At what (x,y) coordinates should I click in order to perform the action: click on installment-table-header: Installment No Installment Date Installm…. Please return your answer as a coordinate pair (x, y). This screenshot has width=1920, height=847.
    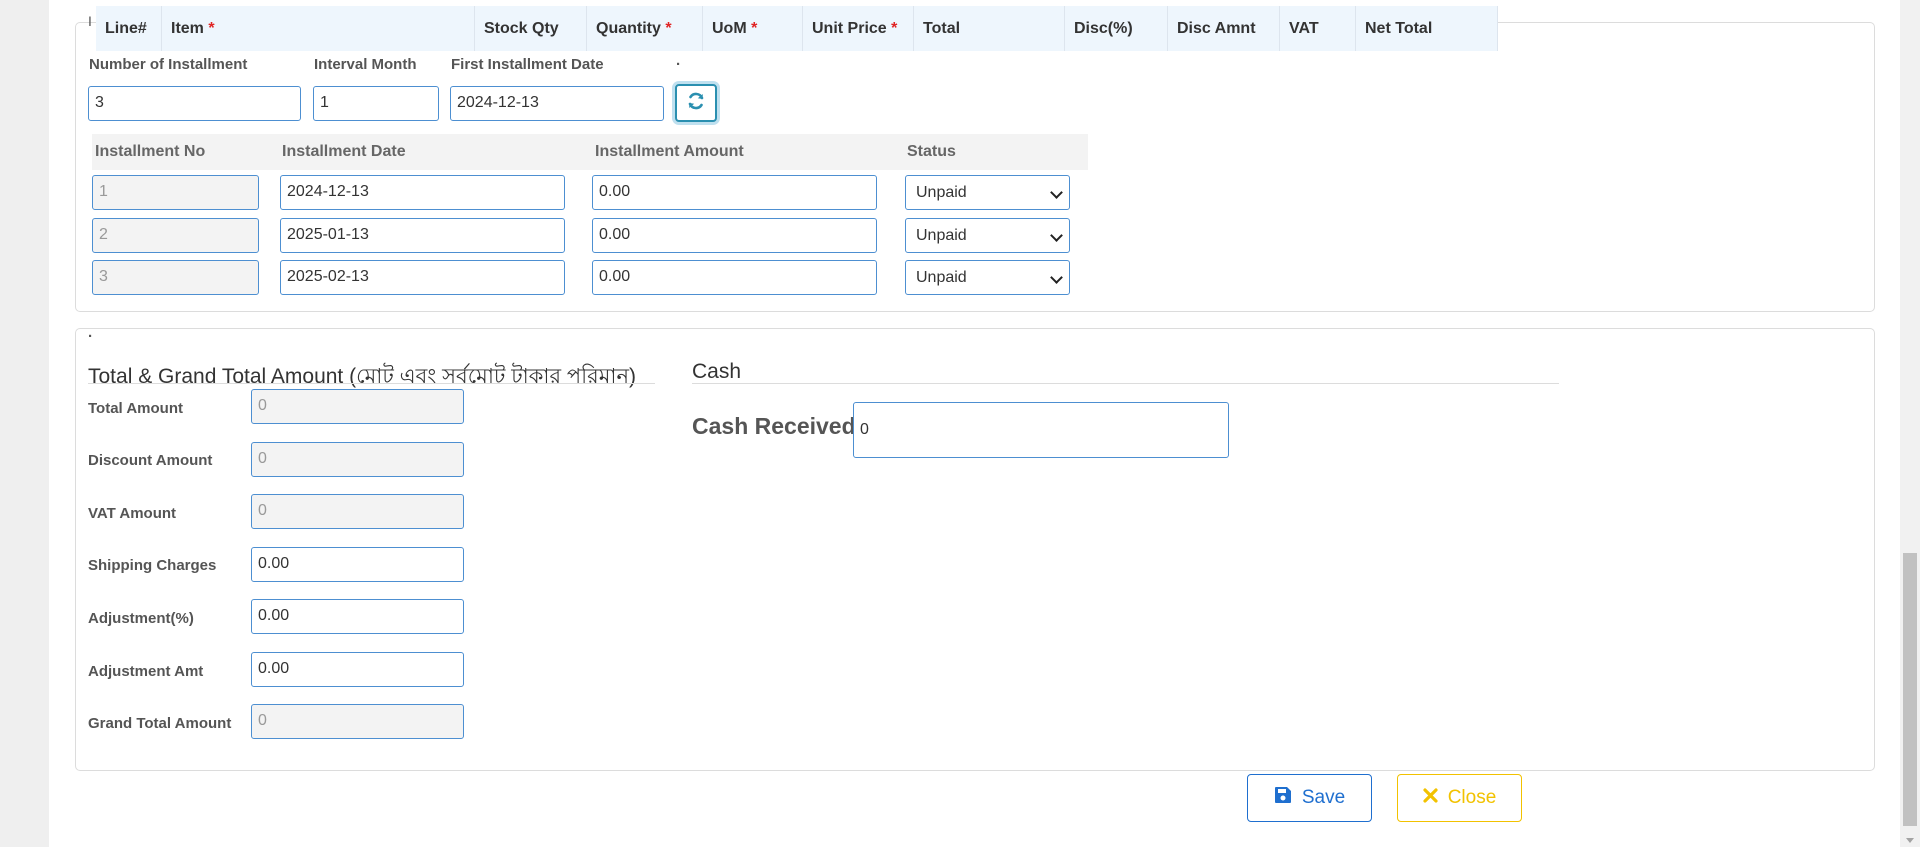
    Looking at the image, I should click on (590, 152).